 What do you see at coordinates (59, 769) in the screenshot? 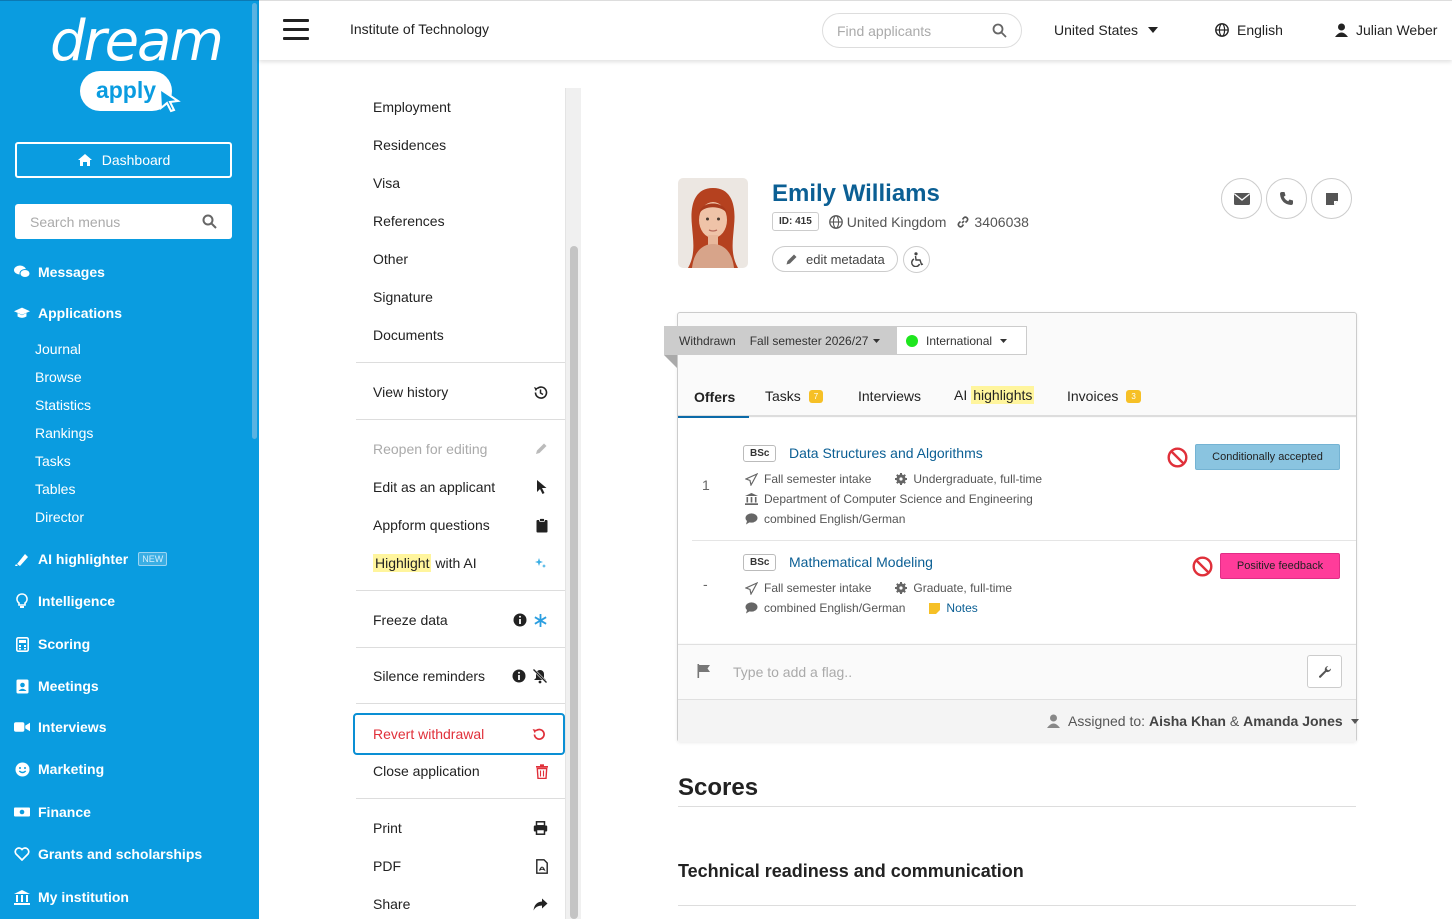
I see `sidebar-item-marketing: Marketing` at bounding box center [59, 769].